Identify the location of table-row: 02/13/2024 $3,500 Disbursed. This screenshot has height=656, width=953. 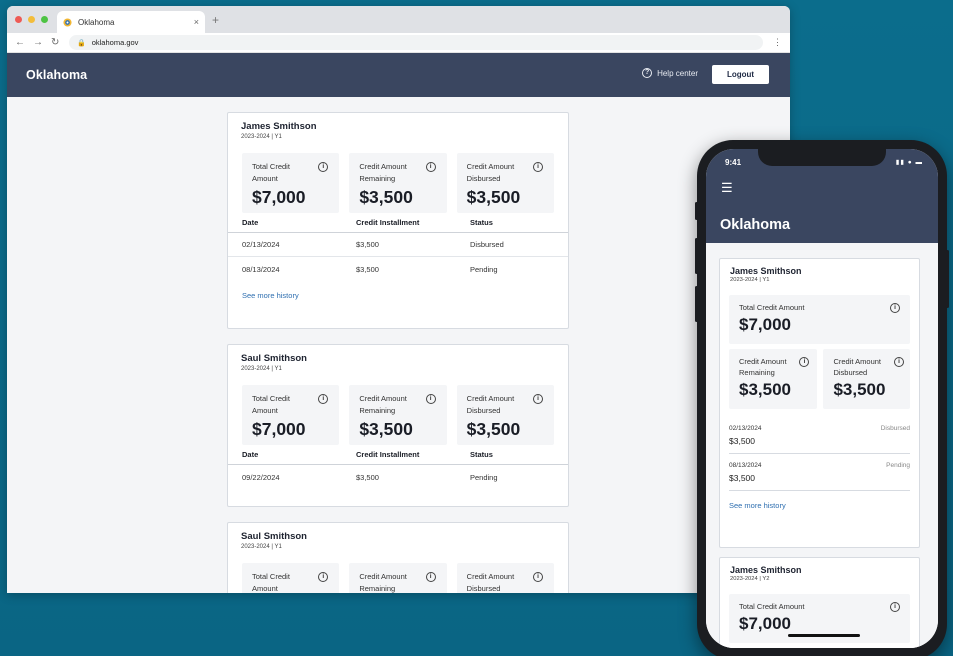
(398, 245).